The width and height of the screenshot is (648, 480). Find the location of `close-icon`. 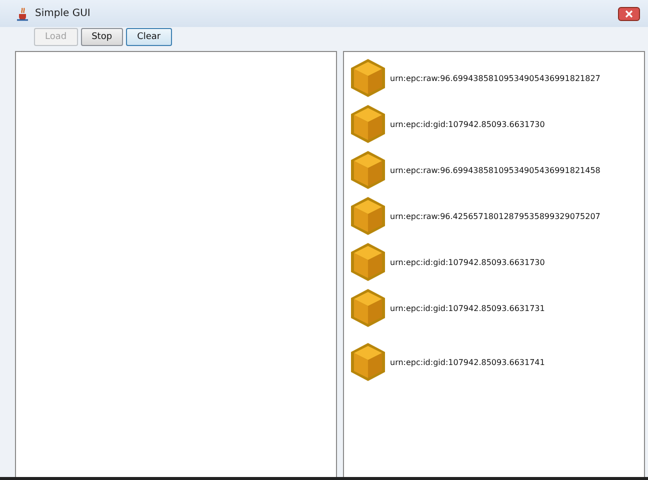

close-icon is located at coordinates (629, 14).